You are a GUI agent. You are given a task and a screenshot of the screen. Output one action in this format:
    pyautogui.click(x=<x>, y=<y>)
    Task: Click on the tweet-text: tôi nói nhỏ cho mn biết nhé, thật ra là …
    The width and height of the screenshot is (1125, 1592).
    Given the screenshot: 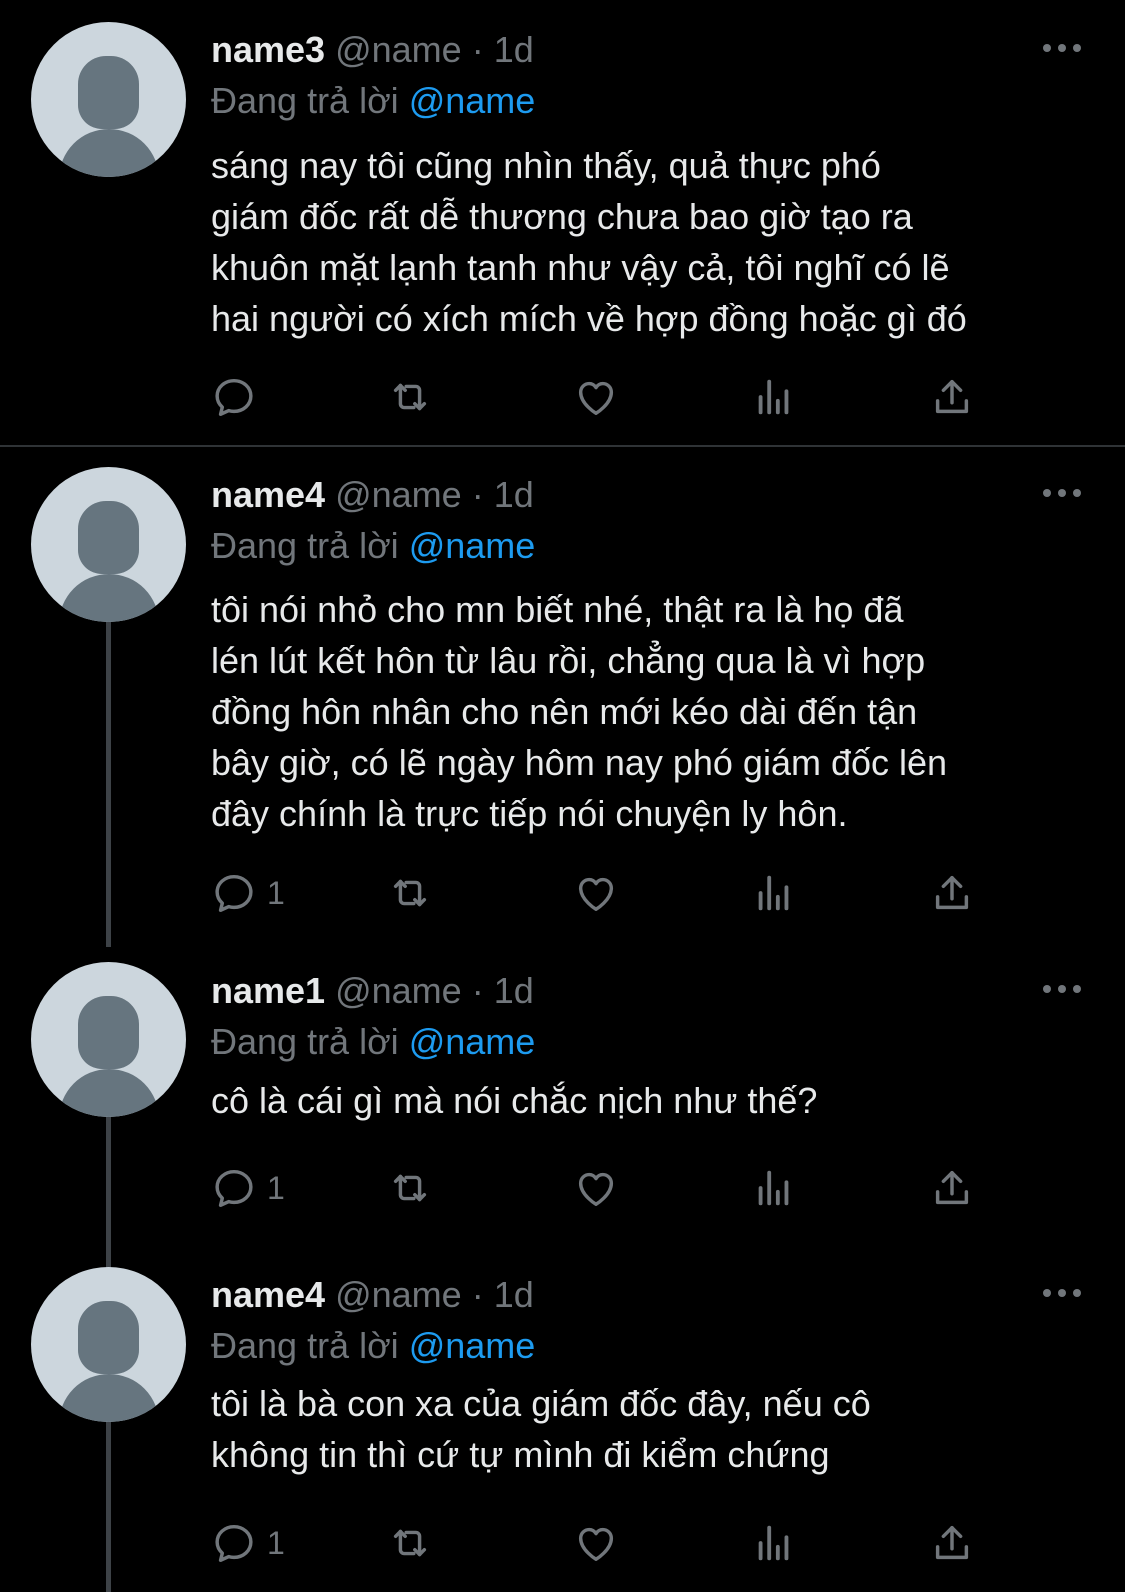 What is the action you would take?
    pyautogui.click(x=651, y=711)
    